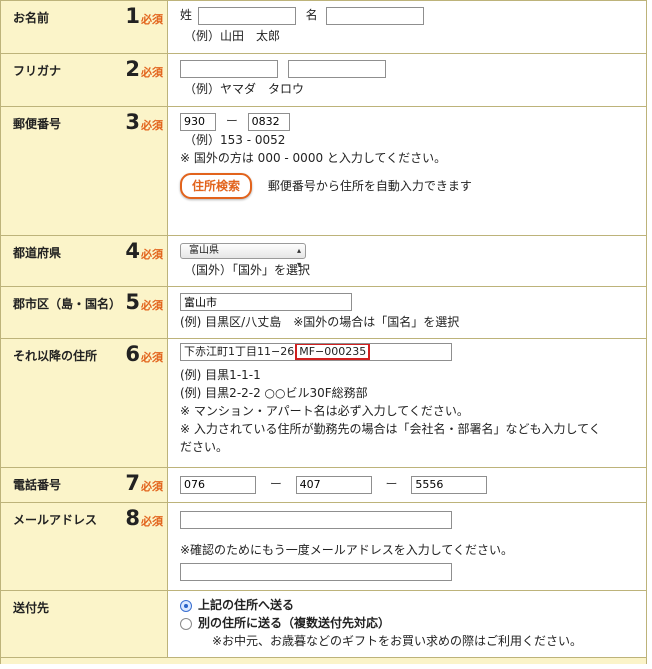  Describe the element at coordinates (67, 304) in the screenshot. I see `field-label: 郡市区（島・国名）` at that location.